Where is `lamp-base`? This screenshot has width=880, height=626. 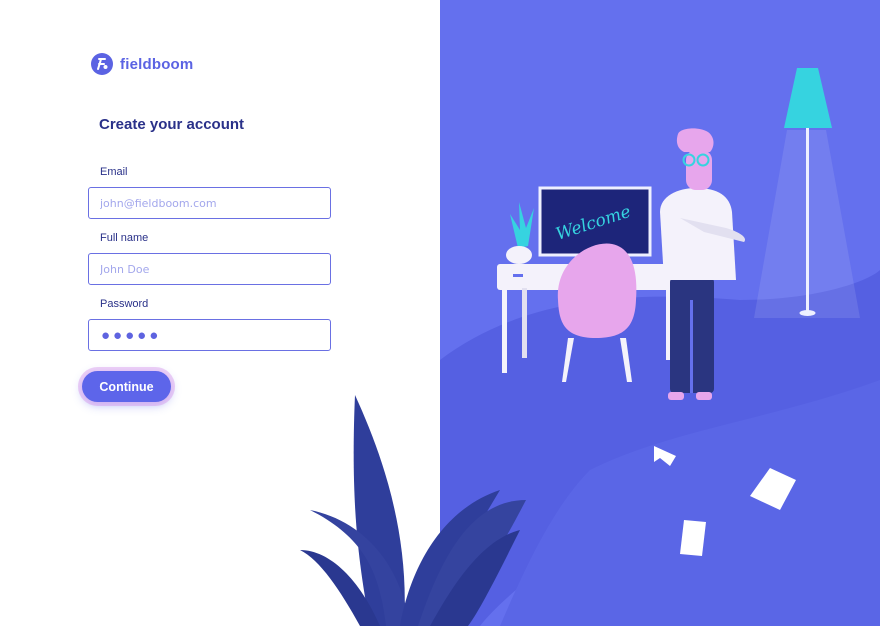 lamp-base is located at coordinates (807, 313).